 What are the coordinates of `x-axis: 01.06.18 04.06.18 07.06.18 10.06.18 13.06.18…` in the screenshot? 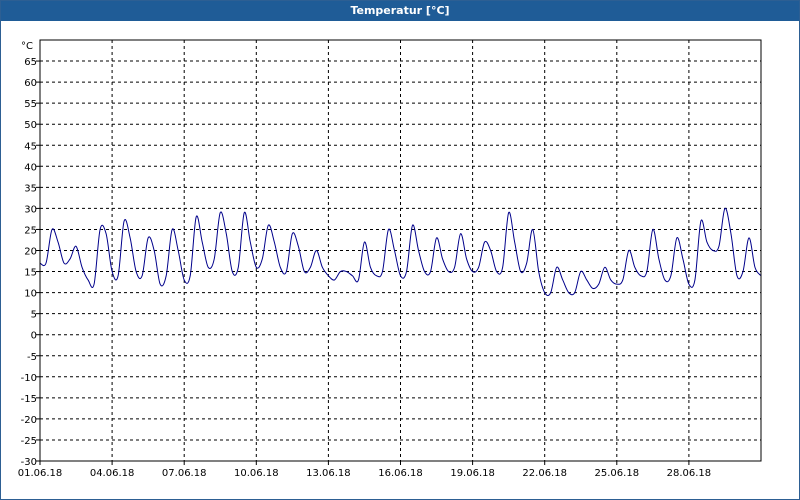 It's located at (364, 470).